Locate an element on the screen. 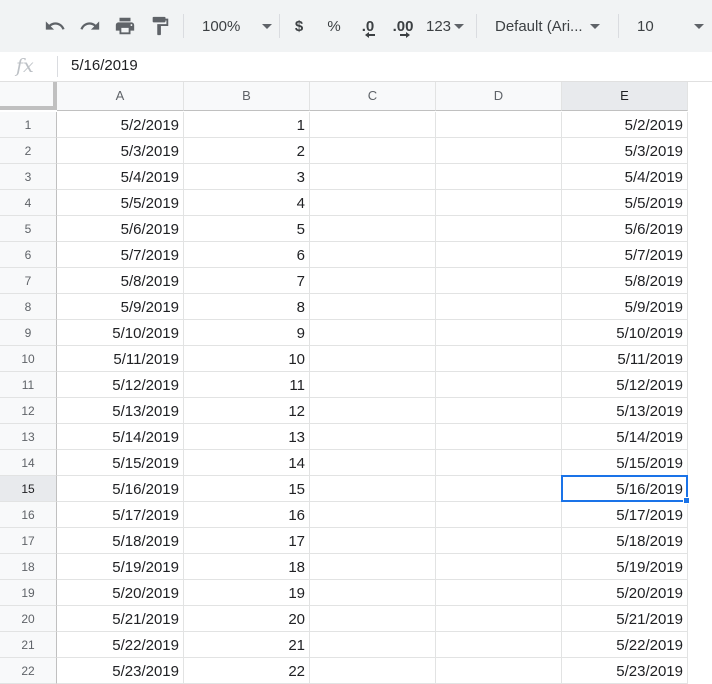 The image size is (712, 684). row-header: 19 is located at coordinates (28, 593).